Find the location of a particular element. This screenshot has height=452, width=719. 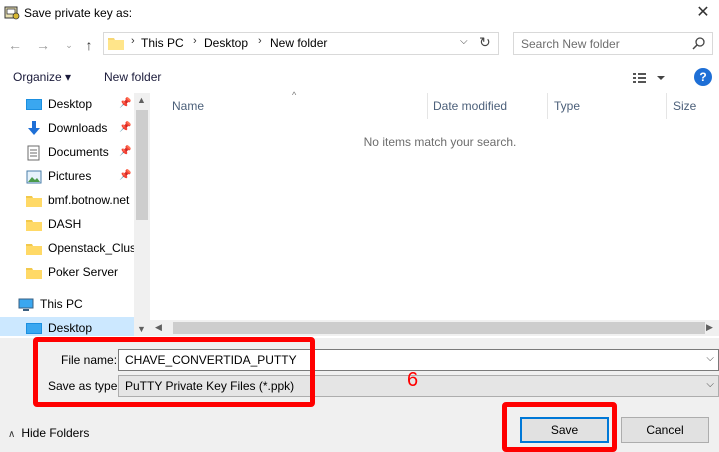

recent-locations-chevron-icon: ⌄ is located at coordinates (69, 45).